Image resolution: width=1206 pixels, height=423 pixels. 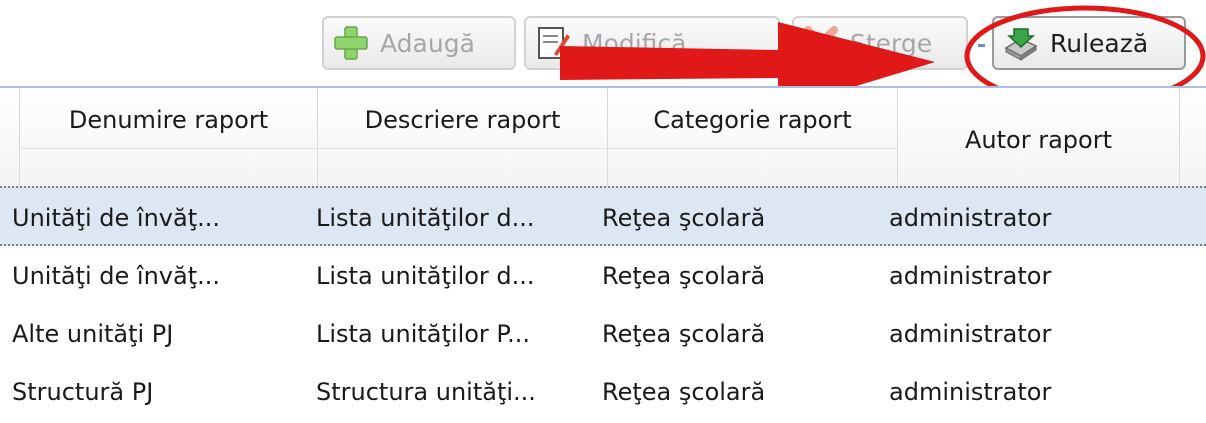 I want to click on edit-document-icon, so click(x=553, y=43).